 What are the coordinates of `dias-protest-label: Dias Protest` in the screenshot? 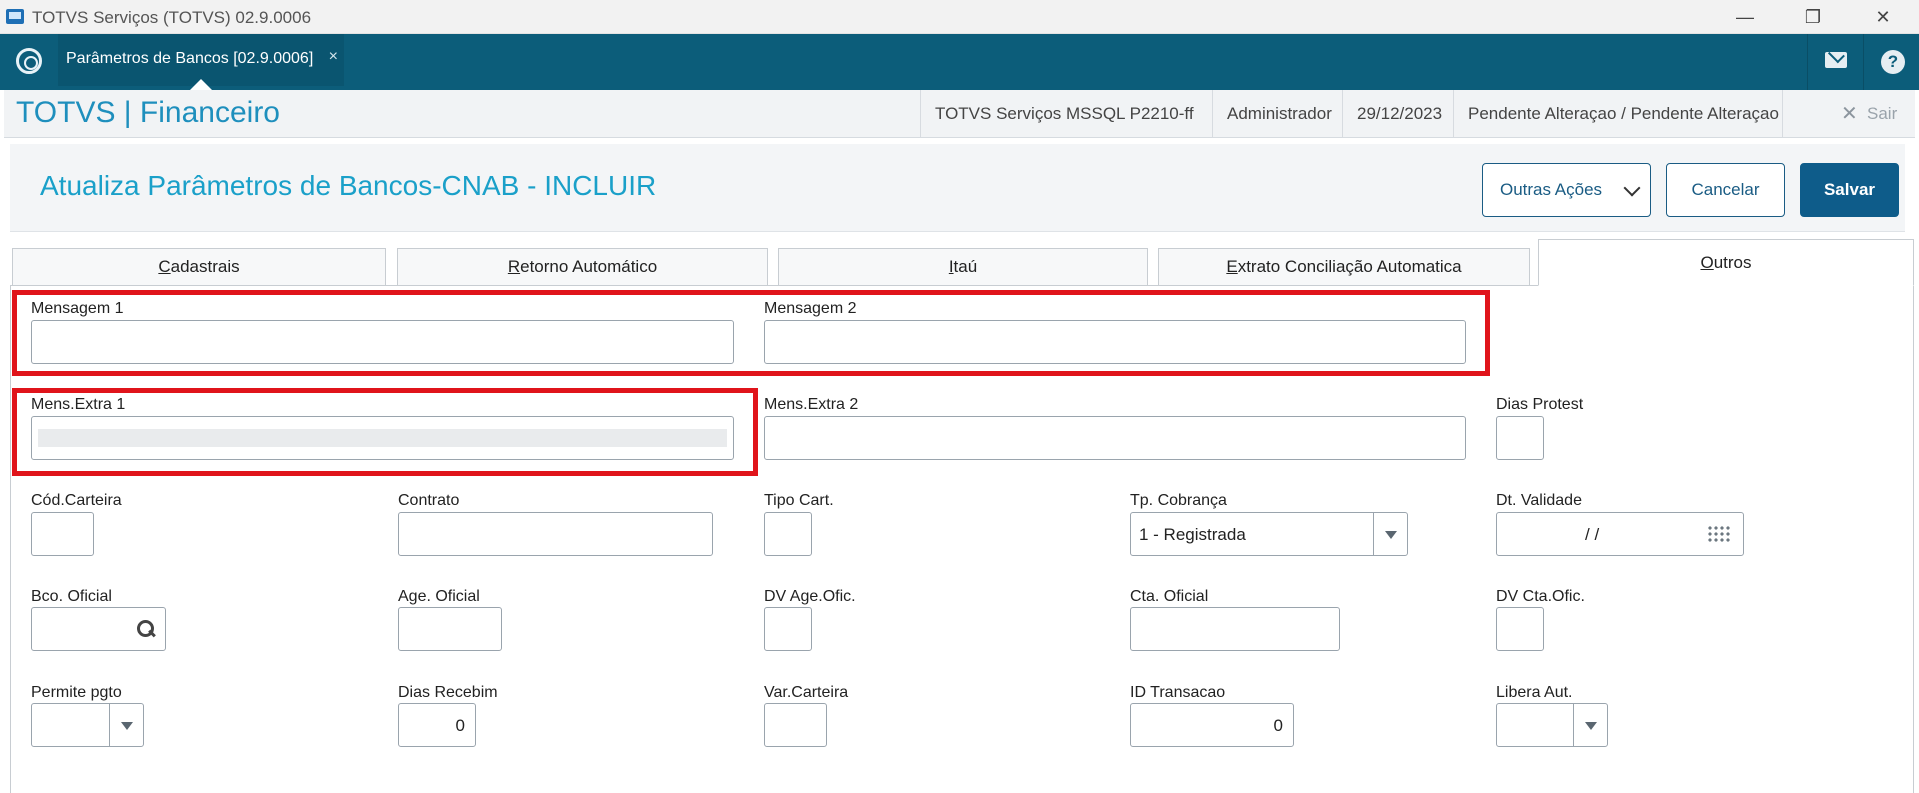 It's located at (1540, 404).